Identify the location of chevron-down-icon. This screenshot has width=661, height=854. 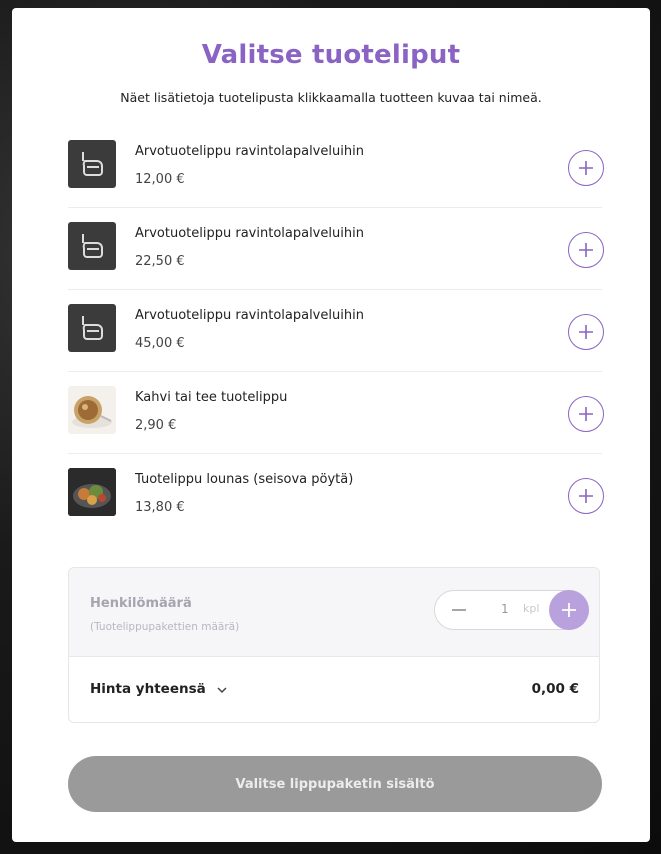
(222, 690).